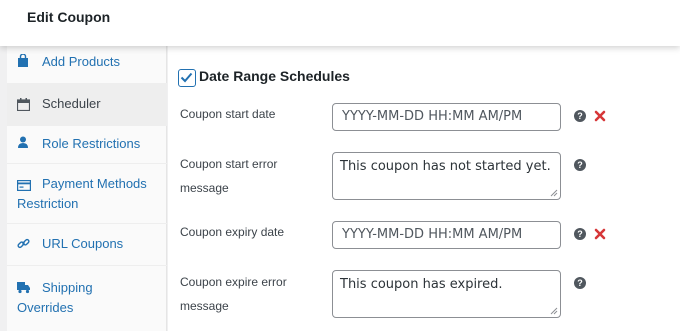  What do you see at coordinates (446, 235) in the screenshot?
I see `expiry-date-input: YYYY-MM-DD HH:MM AM/PM` at bounding box center [446, 235].